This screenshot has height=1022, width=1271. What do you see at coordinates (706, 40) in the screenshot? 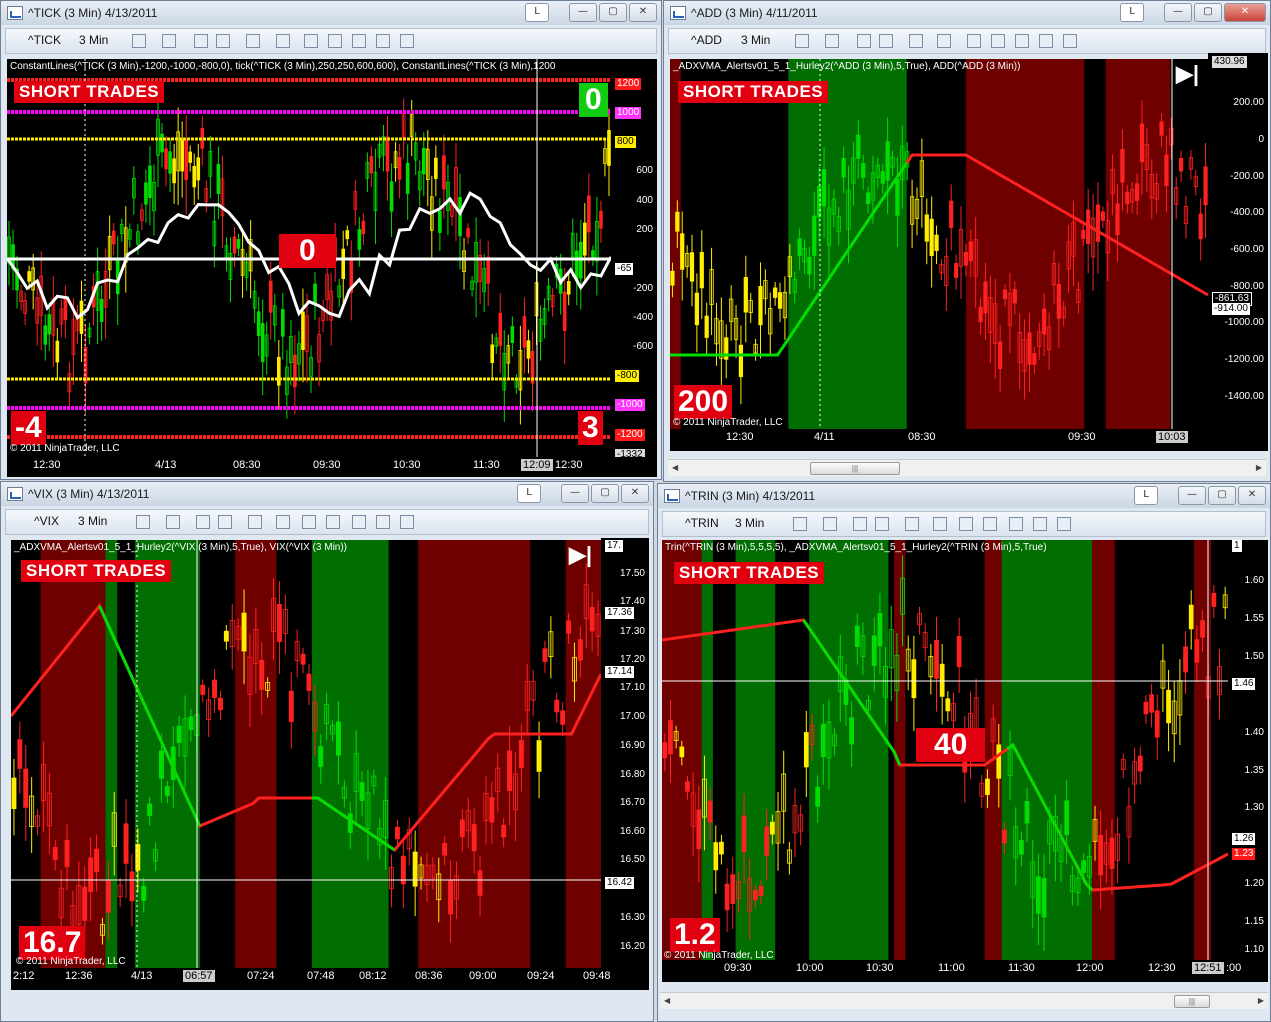
I see `instrument-selector: ^ADD` at bounding box center [706, 40].